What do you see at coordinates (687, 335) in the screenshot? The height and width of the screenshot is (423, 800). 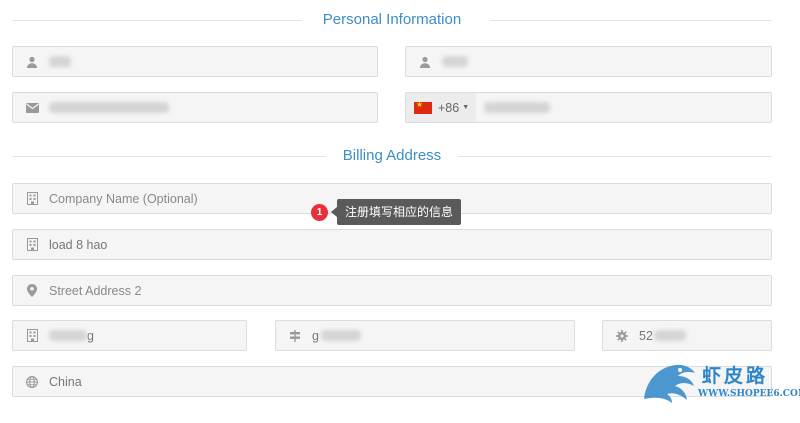 I see `postcode-field: 52` at bounding box center [687, 335].